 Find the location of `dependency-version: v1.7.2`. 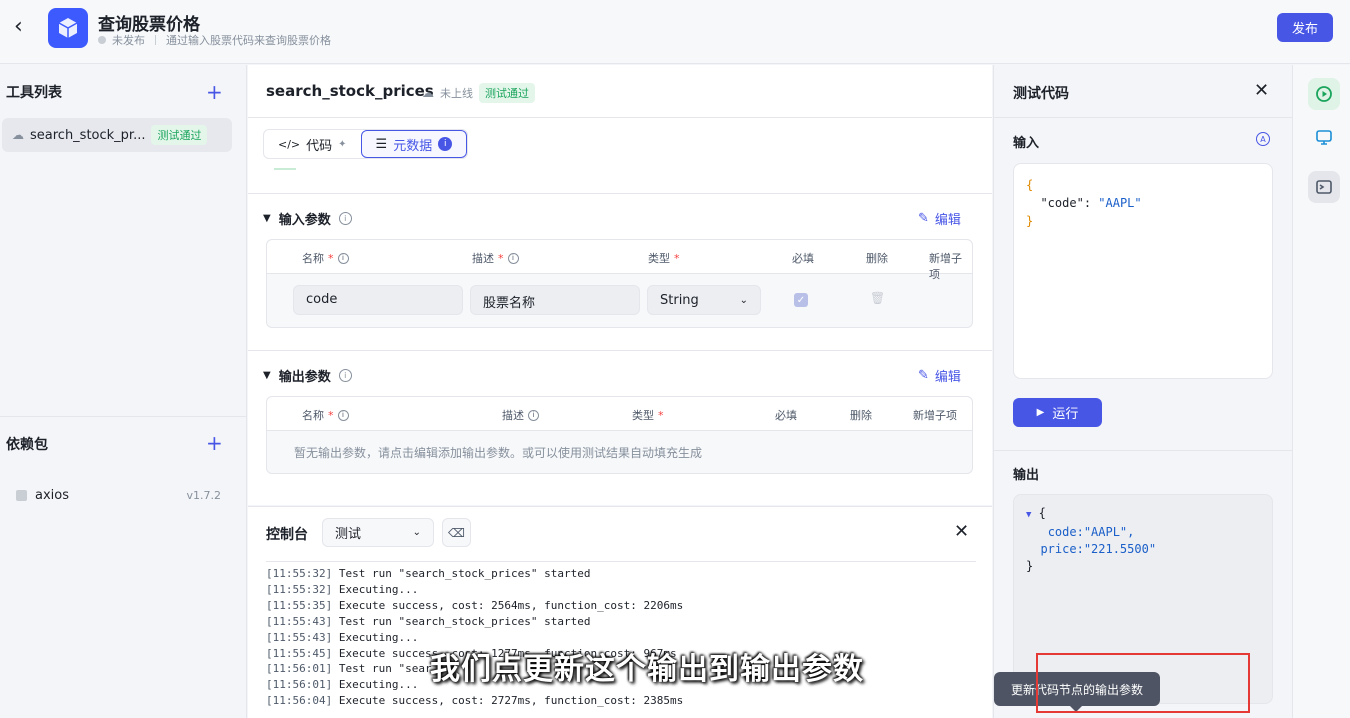

dependency-version: v1.7.2 is located at coordinates (204, 495).